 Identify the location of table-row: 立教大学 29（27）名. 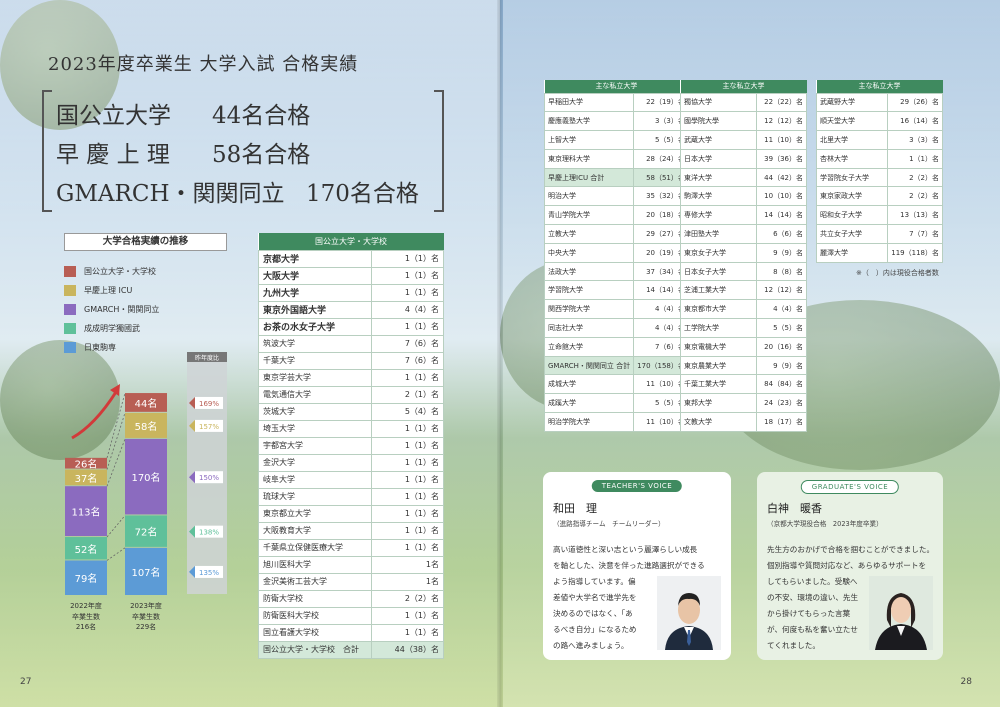
(616, 234).